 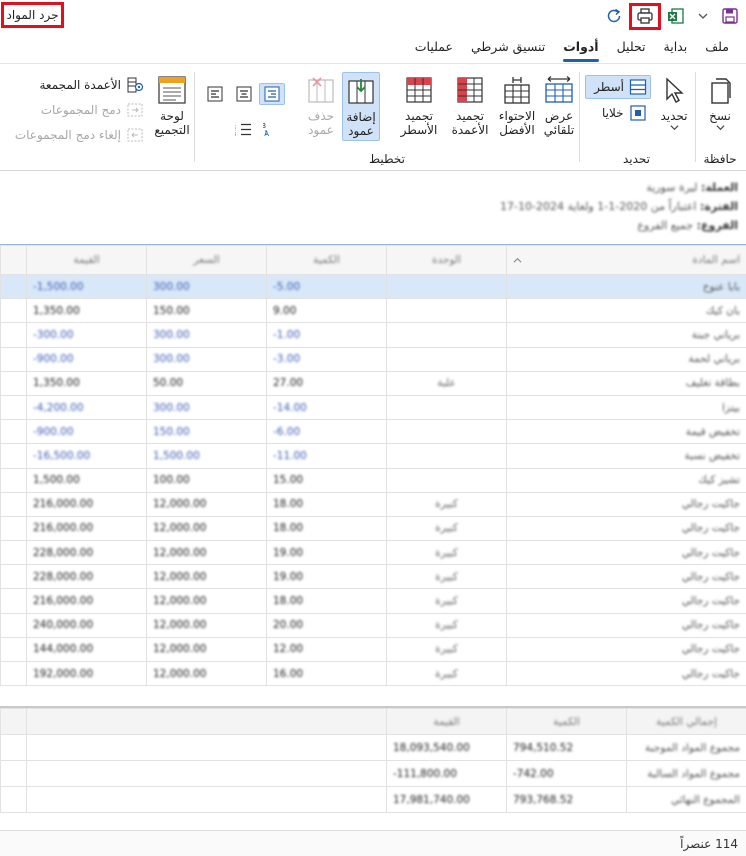 What do you see at coordinates (373, 286) in the screenshot?
I see `table-row: -1,500.00 300.00 -5.00 بابا عنوخ` at bounding box center [373, 286].